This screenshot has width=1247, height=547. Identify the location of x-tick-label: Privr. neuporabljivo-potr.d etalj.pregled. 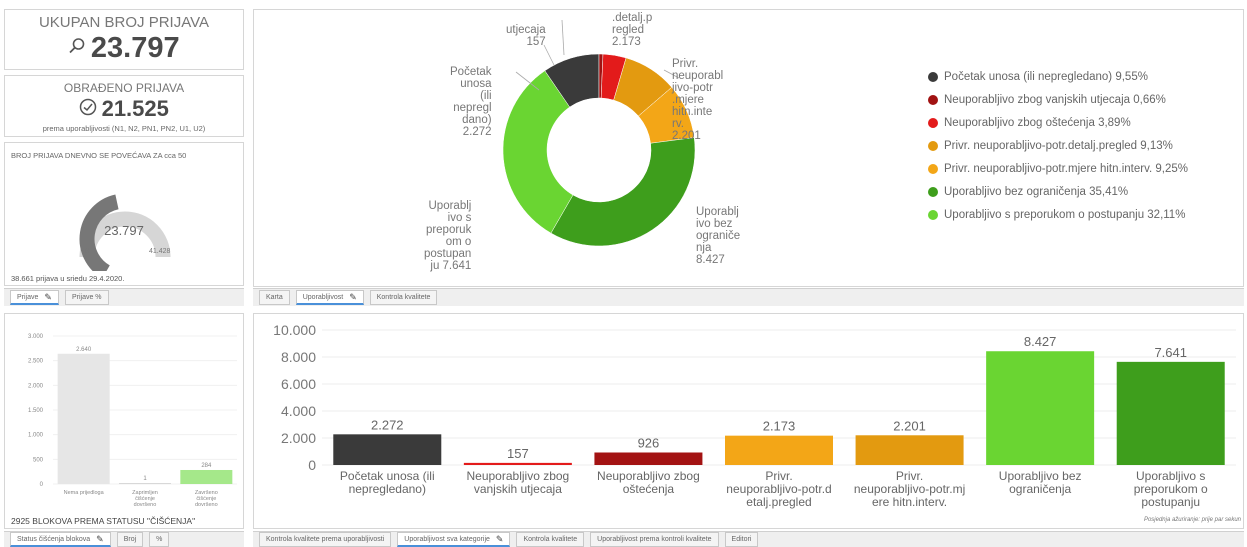
(778, 489).